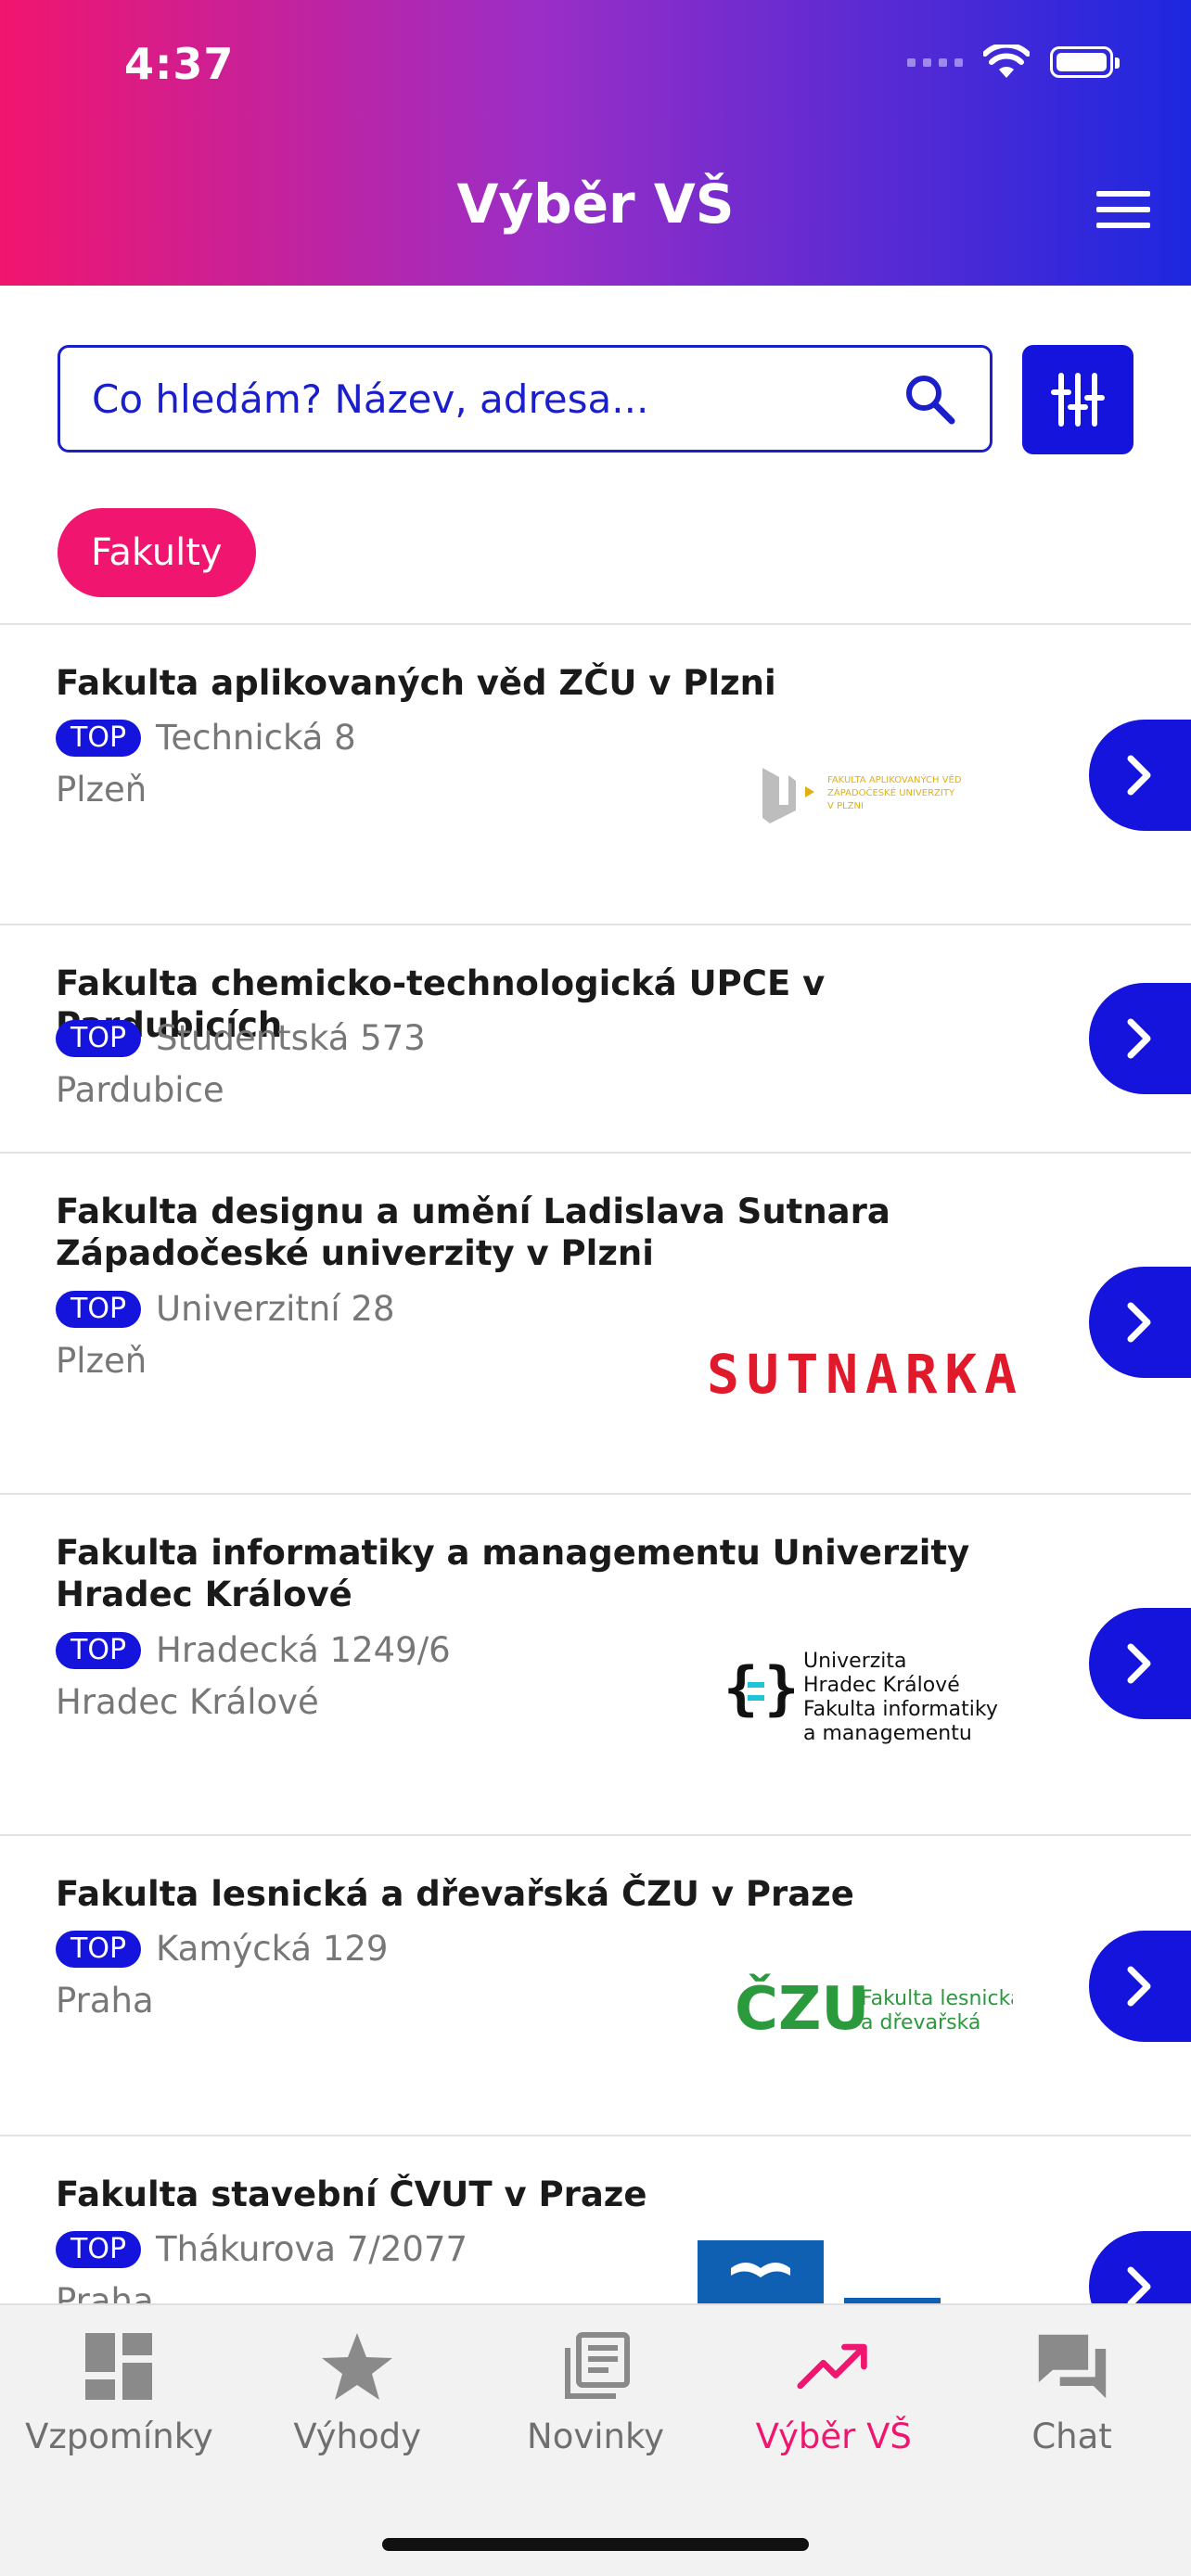 Image resolution: width=1191 pixels, height=2576 pixels. What do you see at coordinates (834, 2366) in the screenshot?
I see `trending-up-icon` at bounding box center [834, 2366].